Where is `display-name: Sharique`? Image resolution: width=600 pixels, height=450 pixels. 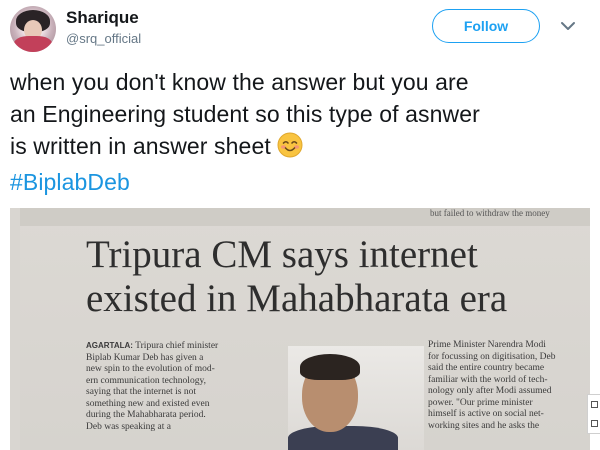
display-name: Sharique is located at coordinates (102, 18).